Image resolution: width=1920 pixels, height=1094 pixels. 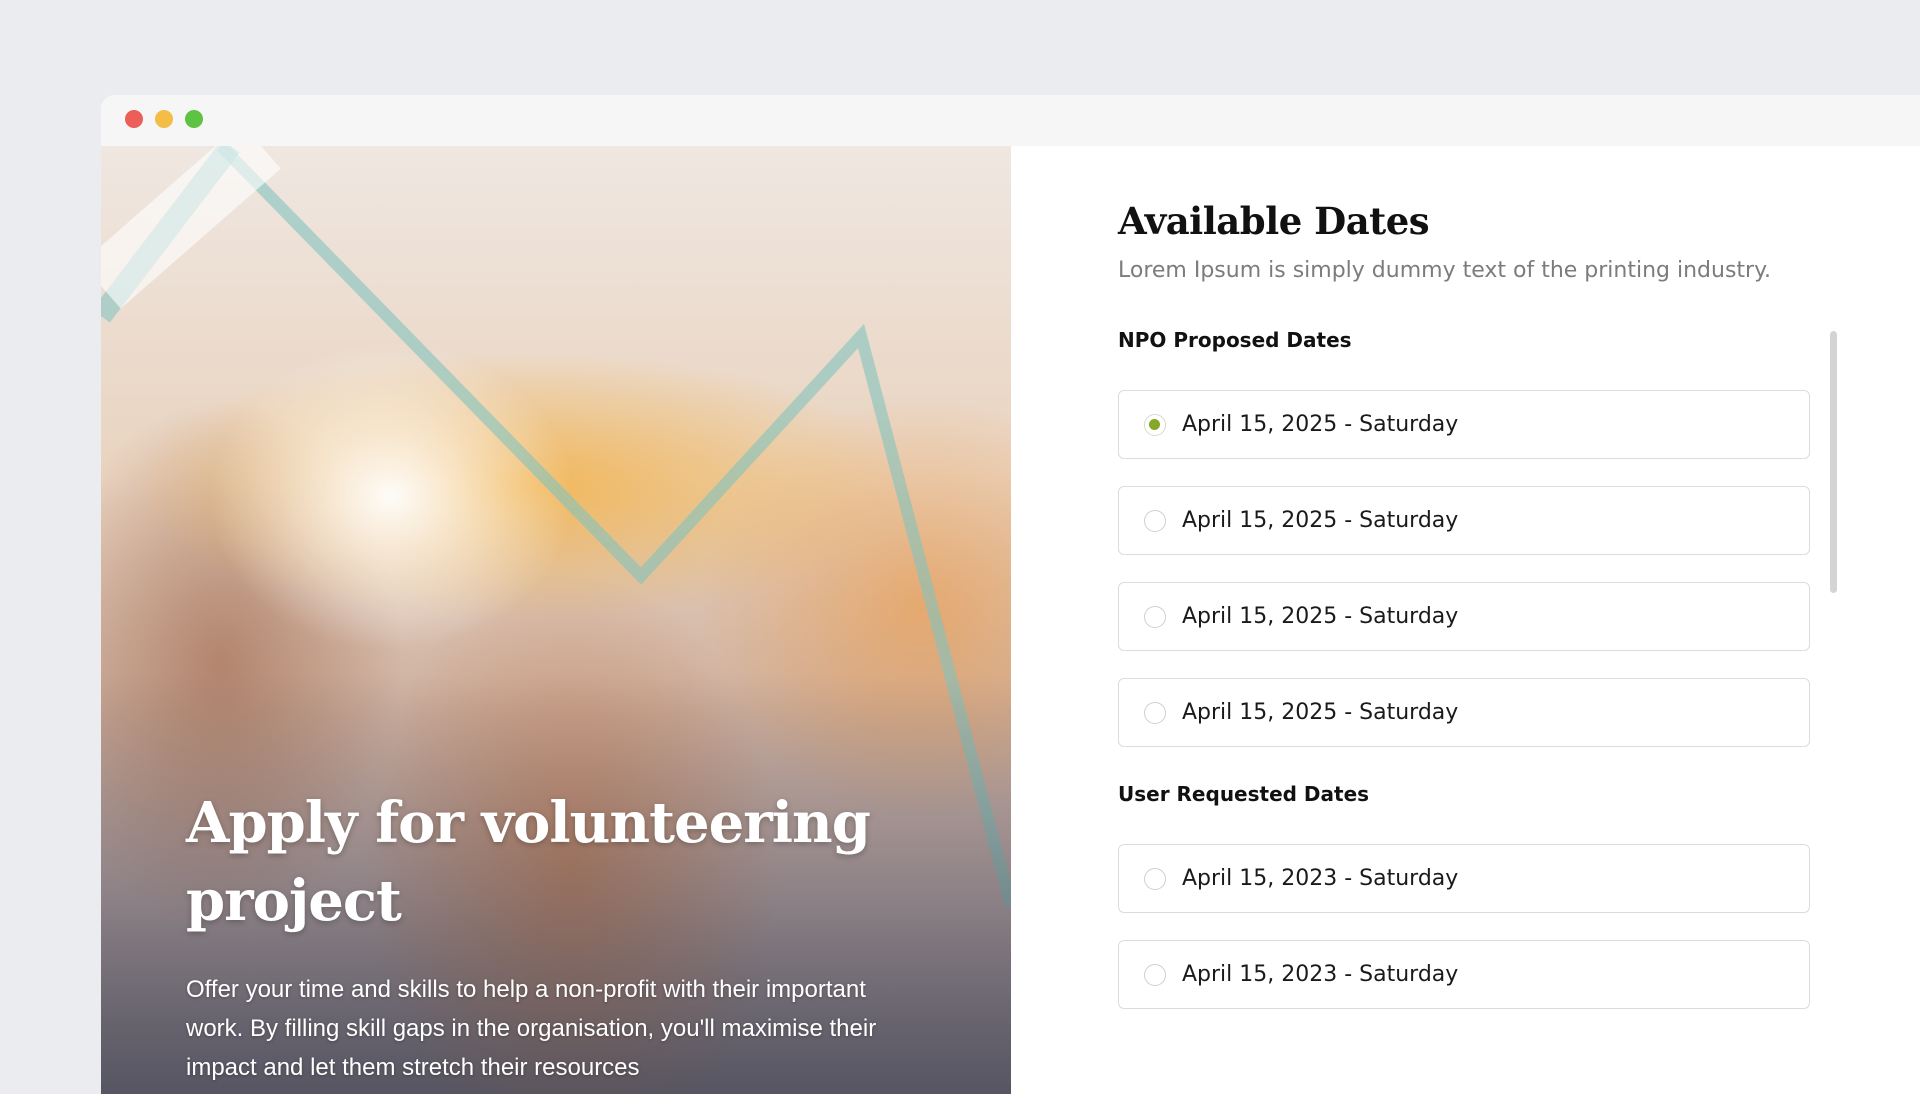 What do you see at coordinates (1244, 794) in the screenshot?
I see `user-requested-dates-label: User Requested Dates` at bounding box center [1244, 794].